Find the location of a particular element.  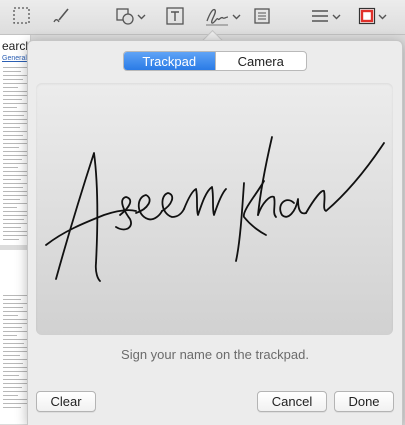

text-tool-button is located at coordinates (175, 16).